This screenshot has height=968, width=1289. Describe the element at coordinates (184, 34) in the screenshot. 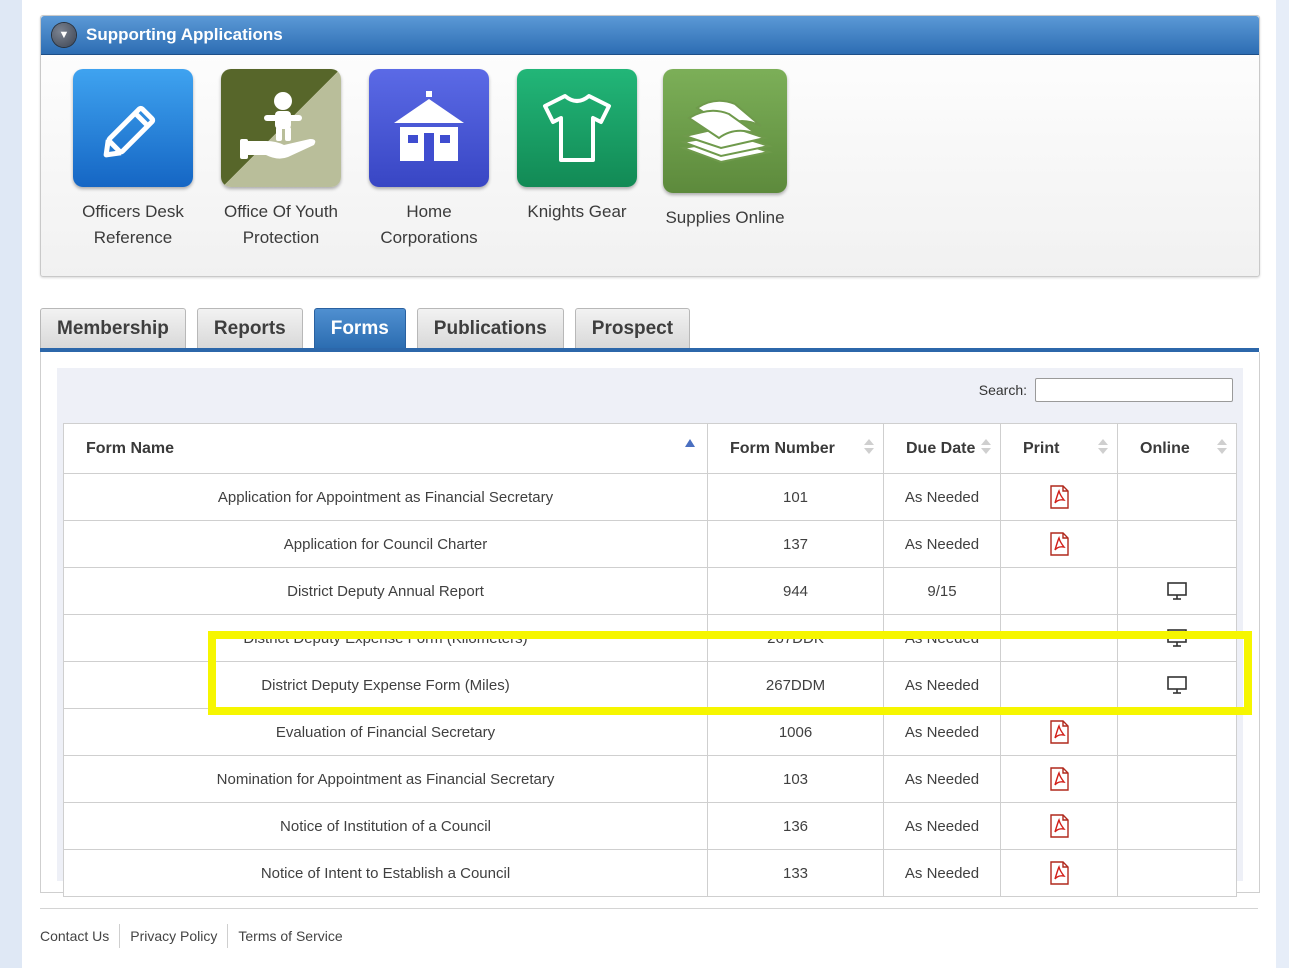

I see `panel-title: Supporting Applications` at that location.